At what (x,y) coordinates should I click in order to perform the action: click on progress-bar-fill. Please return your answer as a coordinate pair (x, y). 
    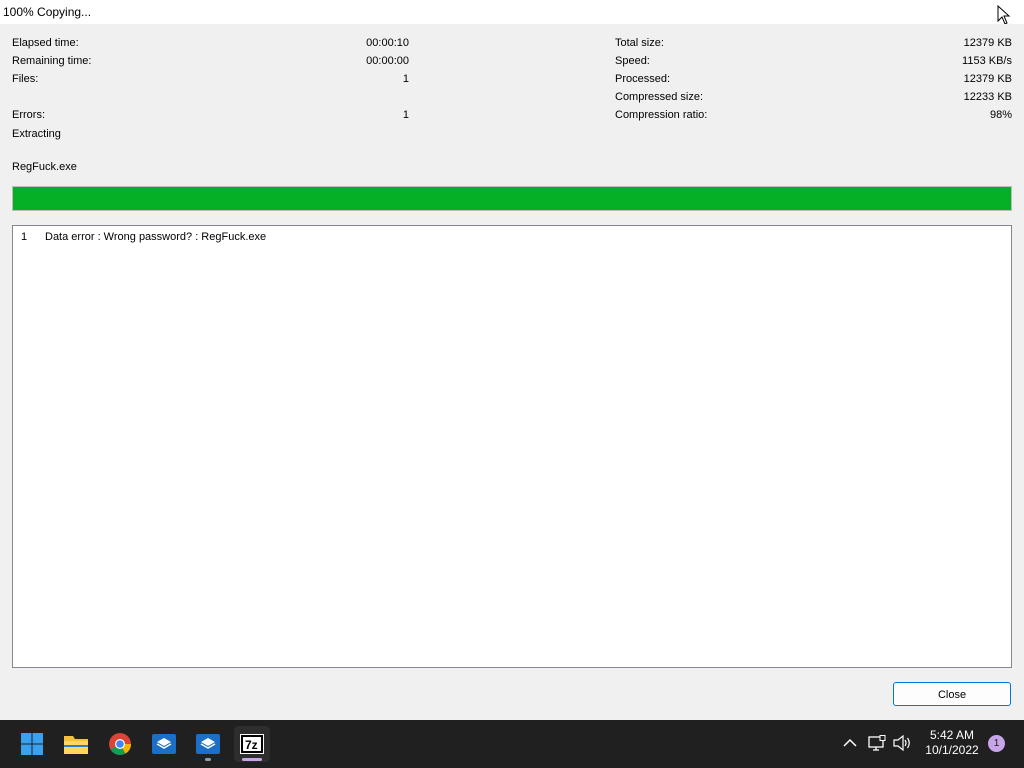
    Looking at the image, I should click on (512, 198).